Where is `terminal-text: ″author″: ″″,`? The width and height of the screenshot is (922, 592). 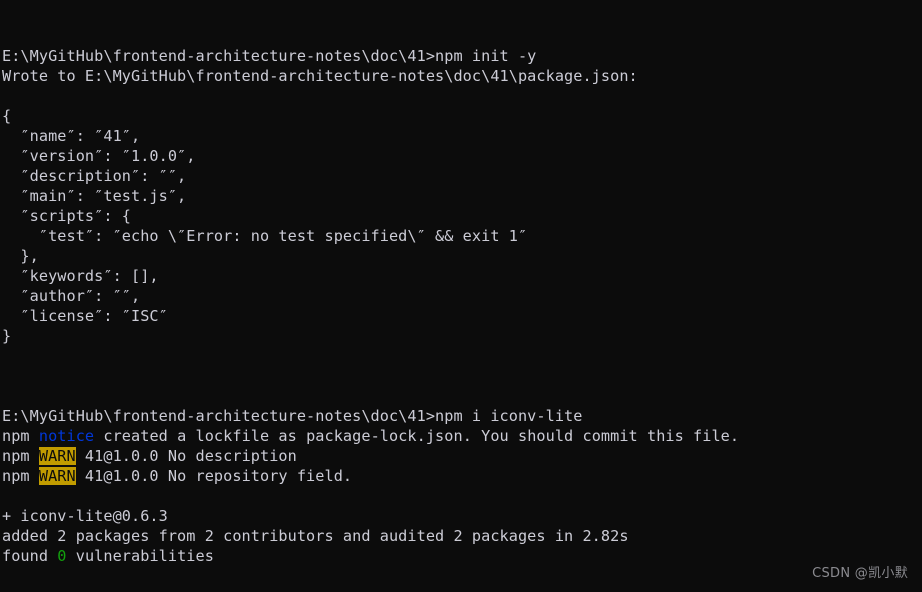
terminal-text: ″author″: ″″, is located at coordinates (71, 296).